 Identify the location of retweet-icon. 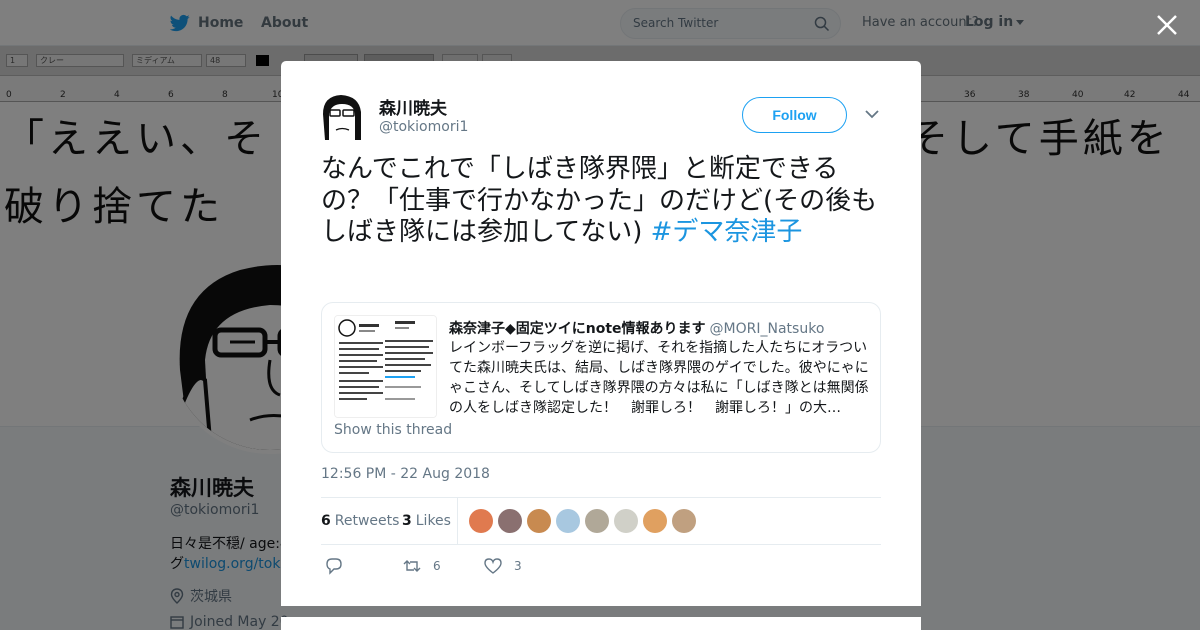
(412, 566).